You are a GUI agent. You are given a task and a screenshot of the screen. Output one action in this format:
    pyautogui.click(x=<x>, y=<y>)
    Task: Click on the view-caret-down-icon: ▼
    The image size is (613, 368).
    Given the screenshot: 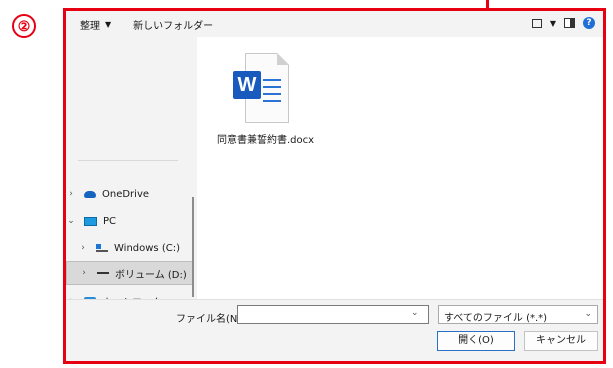 What is the action you would take?
    pyautogui.click(x=553, y=23)
    